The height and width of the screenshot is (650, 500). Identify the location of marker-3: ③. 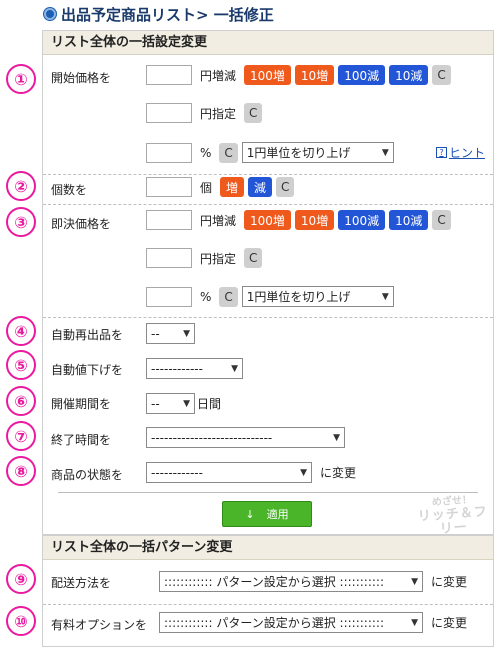
(21, 222).